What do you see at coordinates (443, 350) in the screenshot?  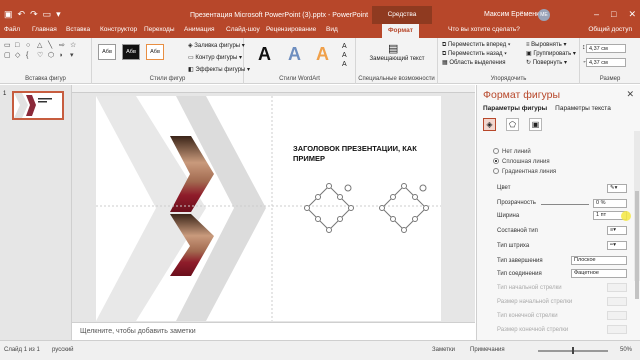 I see `notes-button: Заметки` at bounding box center [443, 350].